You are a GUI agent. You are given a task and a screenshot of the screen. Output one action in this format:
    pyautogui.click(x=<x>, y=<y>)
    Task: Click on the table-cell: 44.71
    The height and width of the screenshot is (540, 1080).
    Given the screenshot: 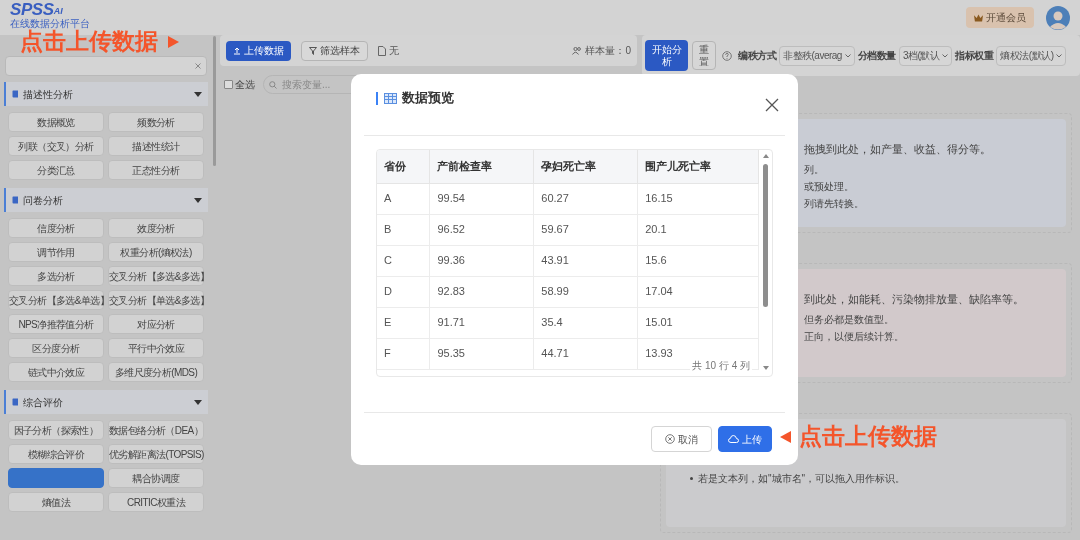 What is the action you would take?
    pyautogui.click(x=585, y=353)
    